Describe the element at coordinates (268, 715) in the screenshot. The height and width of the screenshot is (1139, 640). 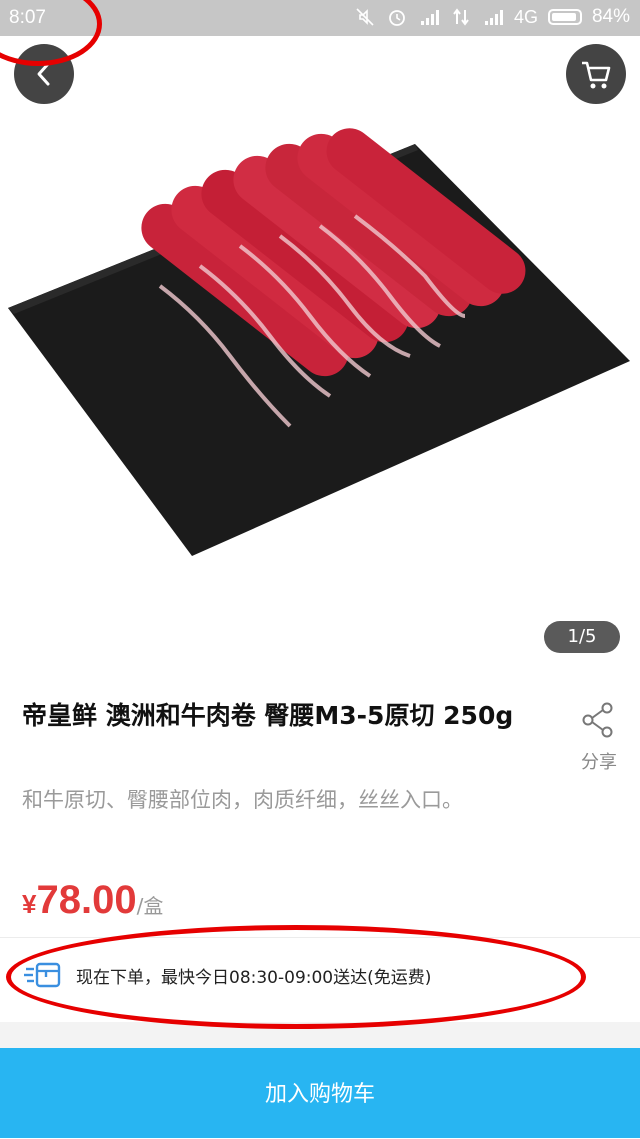
I see `product-title: 帝皇鲜 澳洲和牛肉卷 臀腰M3-5原切 250g` at that location.